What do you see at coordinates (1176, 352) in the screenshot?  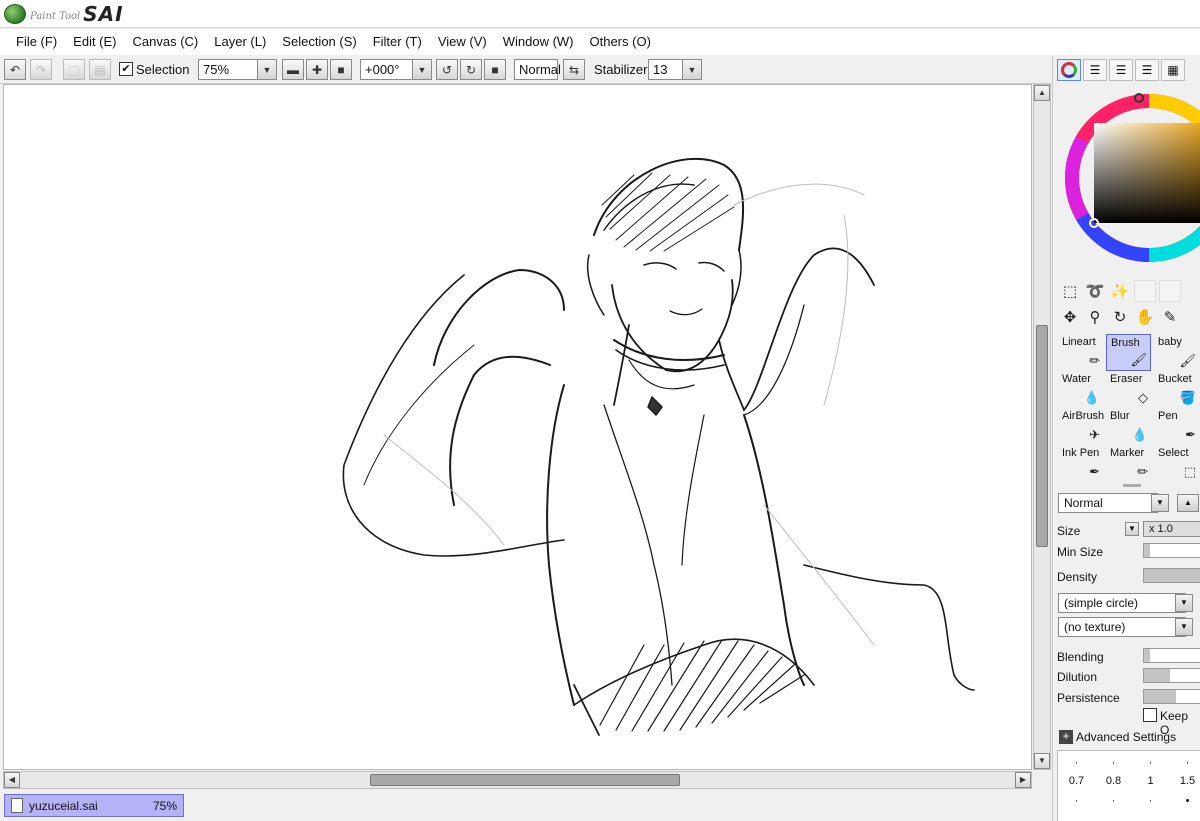 I see `brush-baby: baby 🖌` at bounding box center [1176, 352].